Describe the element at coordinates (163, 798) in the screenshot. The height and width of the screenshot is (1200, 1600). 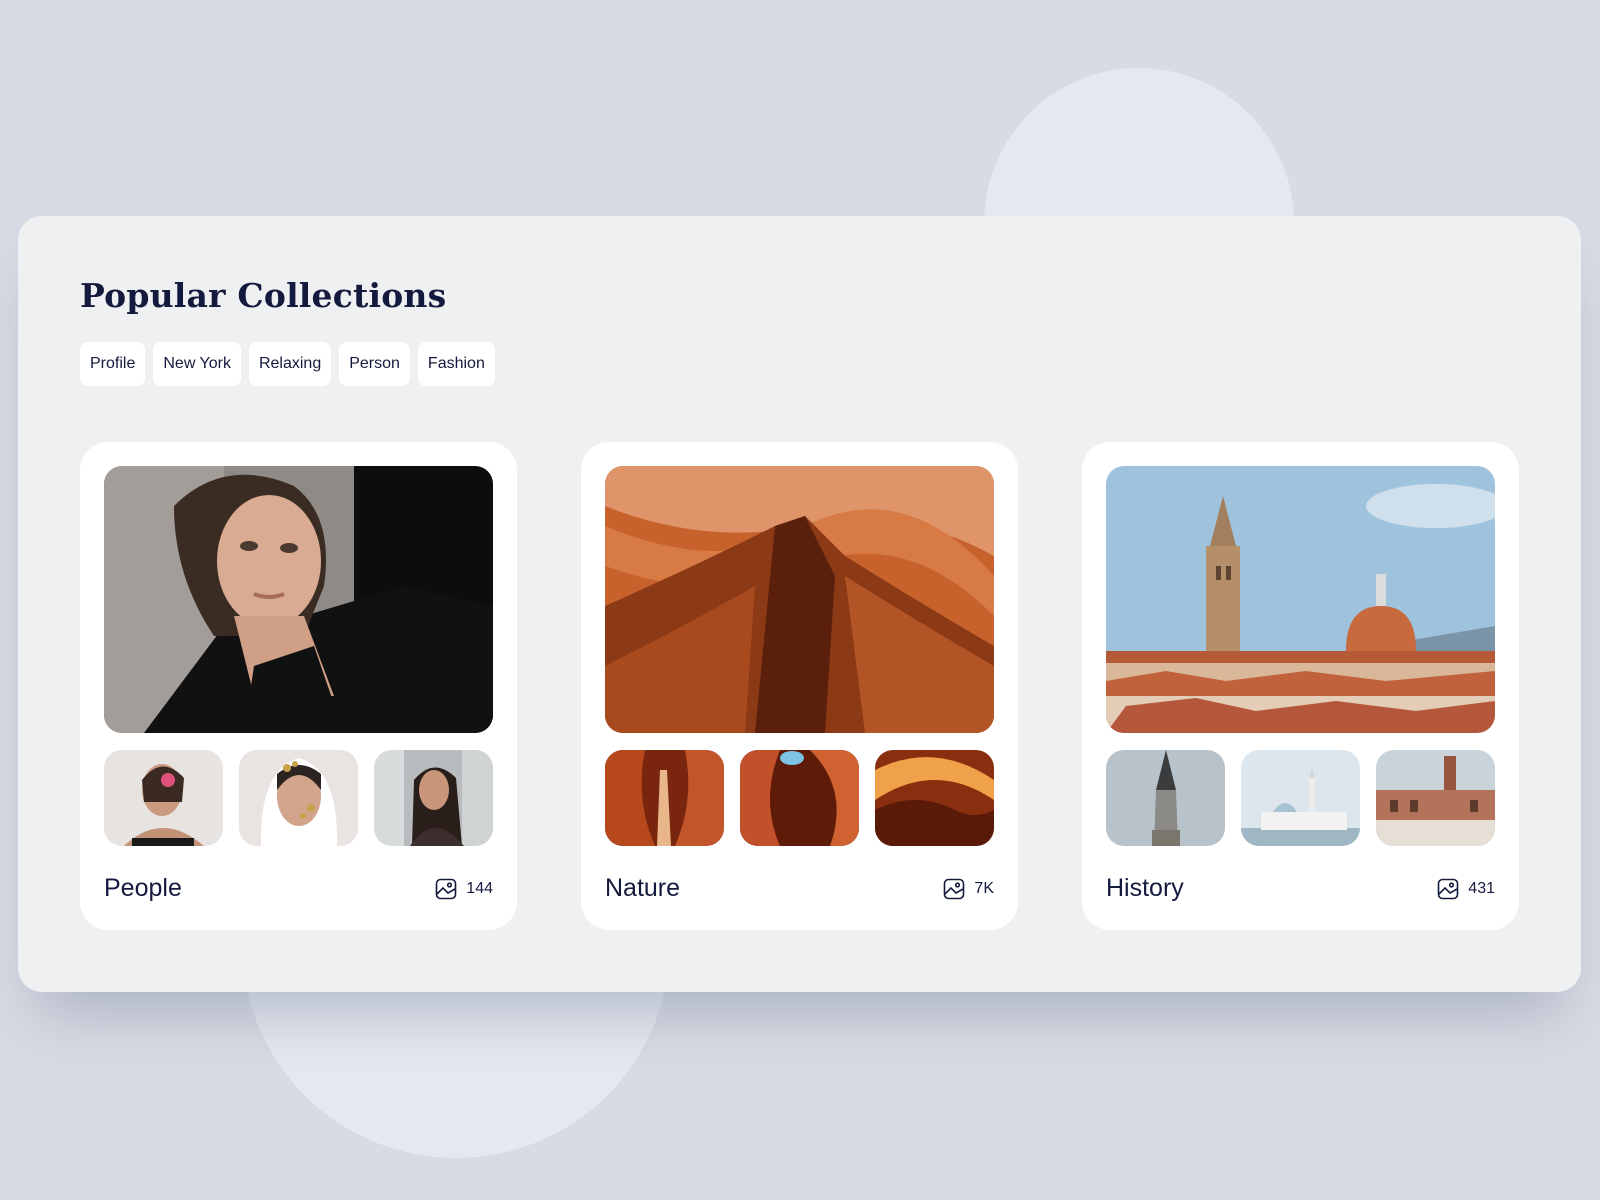
I see `woman-with-flower-photo` at that location.